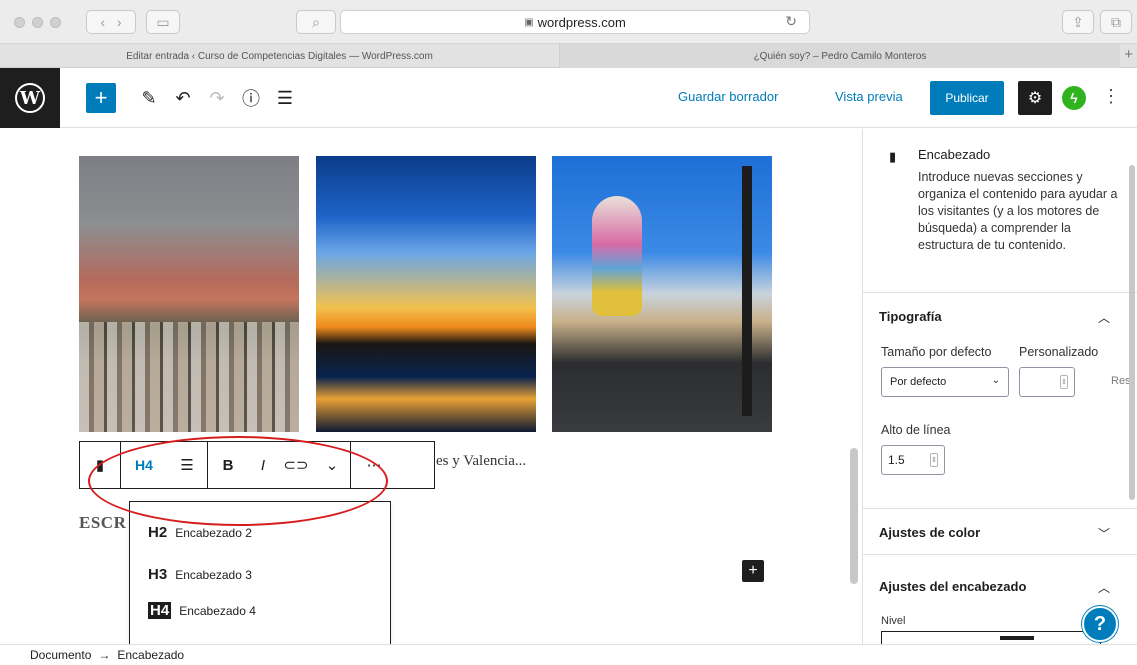 The height and width of the screenshot is (665, 1137). What do you see at coordinates (150, 655) in the screenshot?
I see `breadcrumb-heading: Encabezado` at bounding box center [150, 655].